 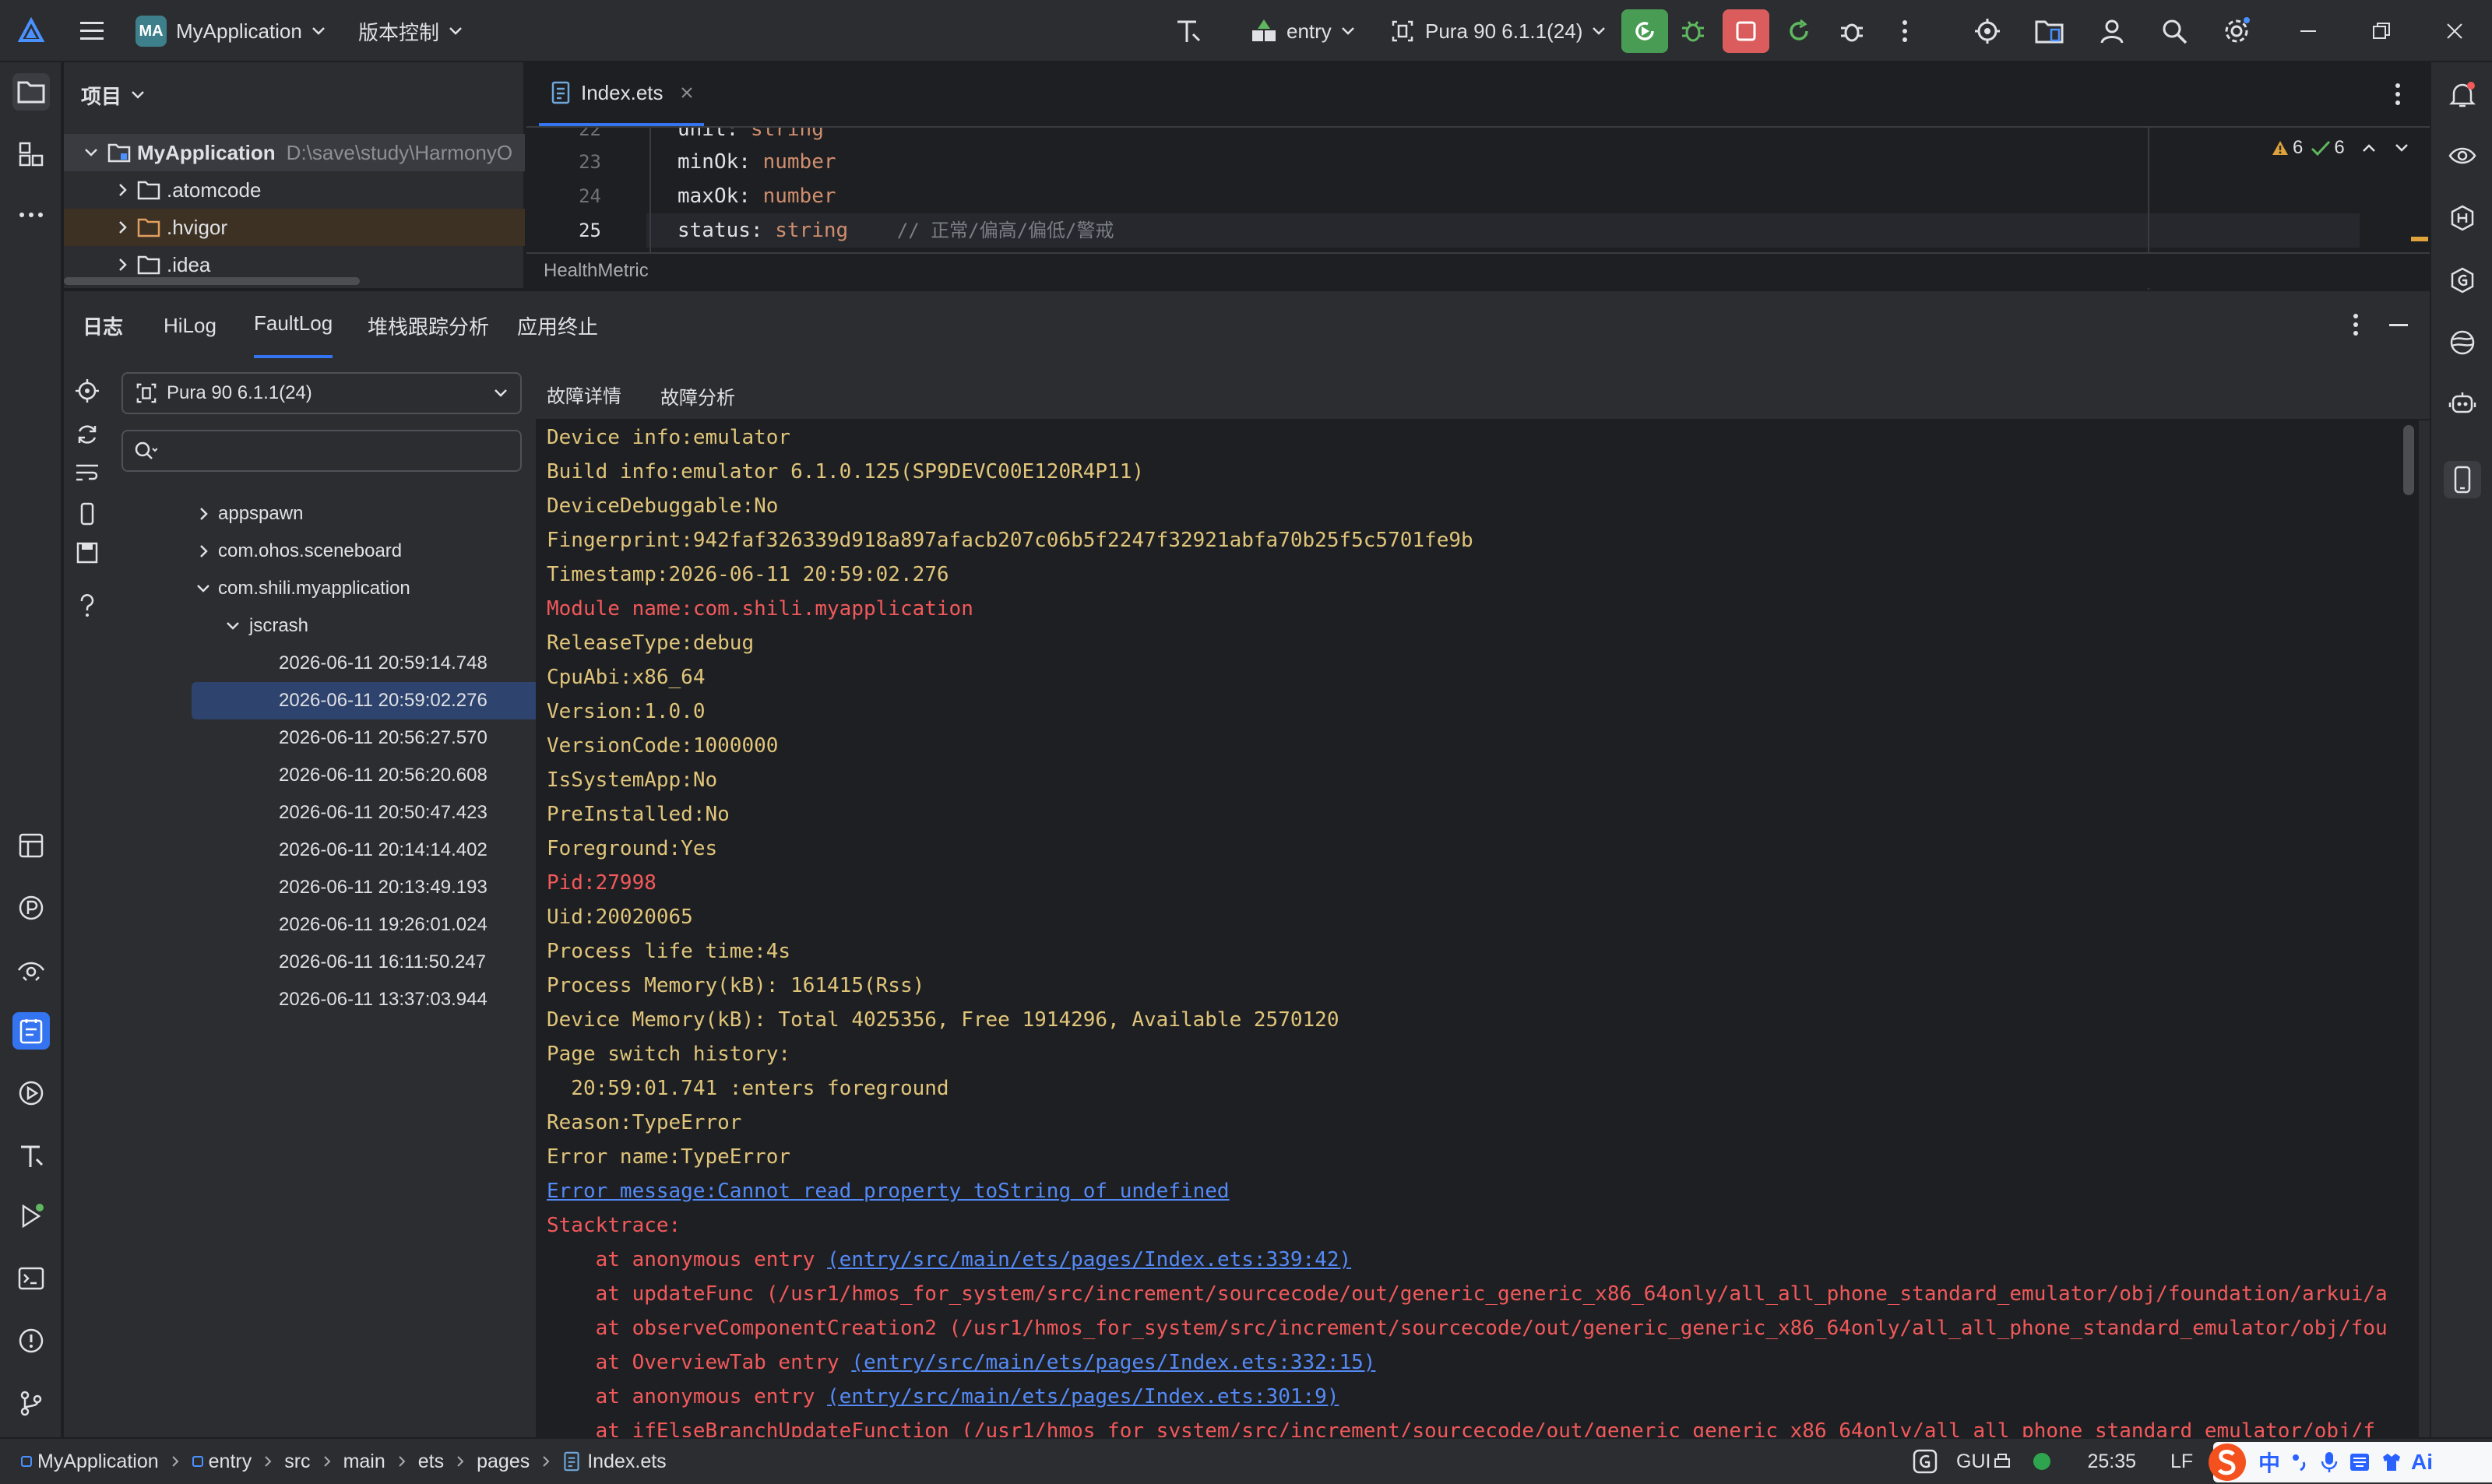 What do you see at coordinates (385, 700) in the screenshot?
I see `fault-entry: 2026-06-11 20:59:02.276` at bounding box center [385, 700].